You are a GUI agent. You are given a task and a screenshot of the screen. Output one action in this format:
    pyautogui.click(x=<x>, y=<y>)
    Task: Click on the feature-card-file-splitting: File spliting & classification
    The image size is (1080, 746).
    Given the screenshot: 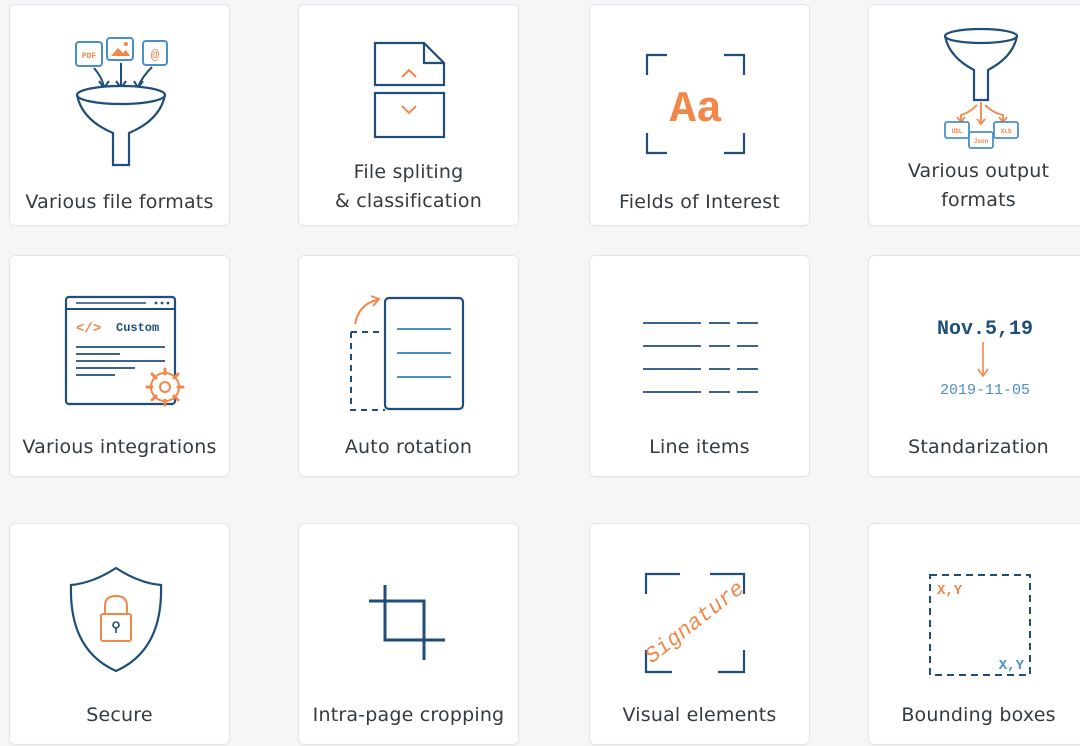 What is the action you would take?
    pyautogui.click(x=408, y=115)
    